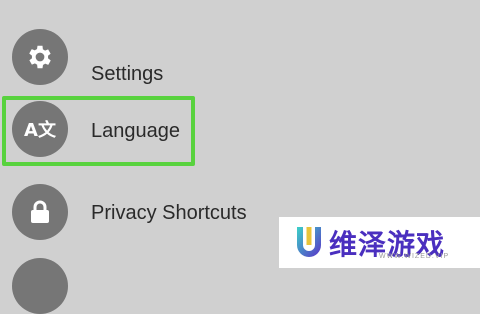 This screenshot has width=480, height=314. Describe the element at coordinates (169, 213) in the screenshot. I see `privacy-shortcuts-label: Privacy Shortcuts` at that location.